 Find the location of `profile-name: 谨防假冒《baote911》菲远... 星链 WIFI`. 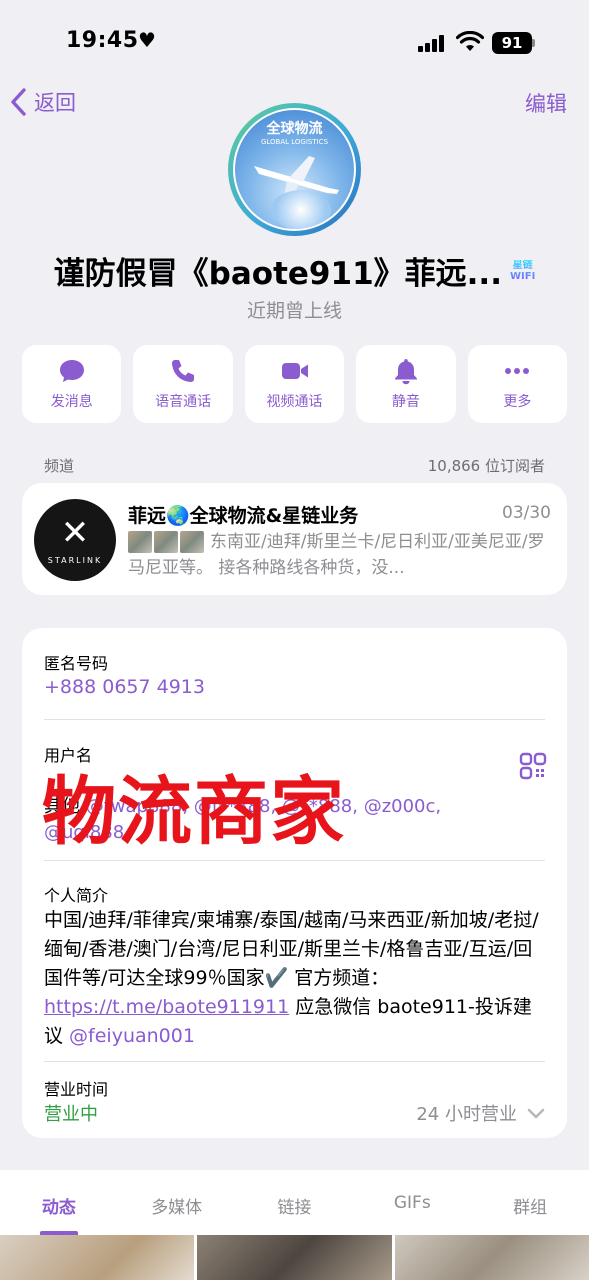

profile-name: 谨防假冒《baote911》菲远... 星链 WIFI is located at coordinates (294, 270).